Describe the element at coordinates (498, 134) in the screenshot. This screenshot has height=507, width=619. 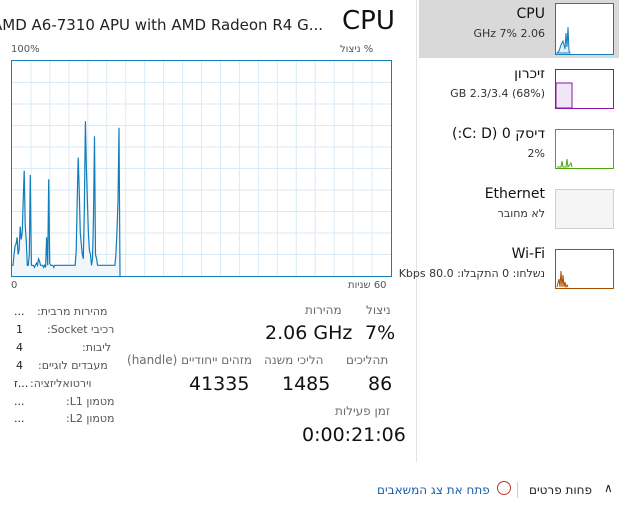
I see `sidebar-item-label: דיסק 0 (C: D:)` at that location.